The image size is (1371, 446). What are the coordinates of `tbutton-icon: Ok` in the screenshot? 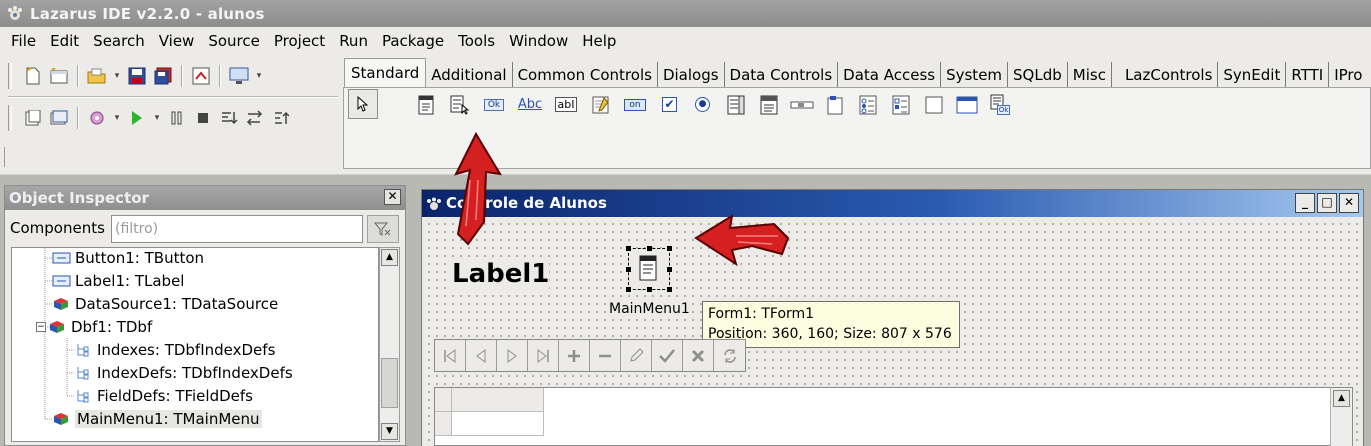 It's located at (494, 104).